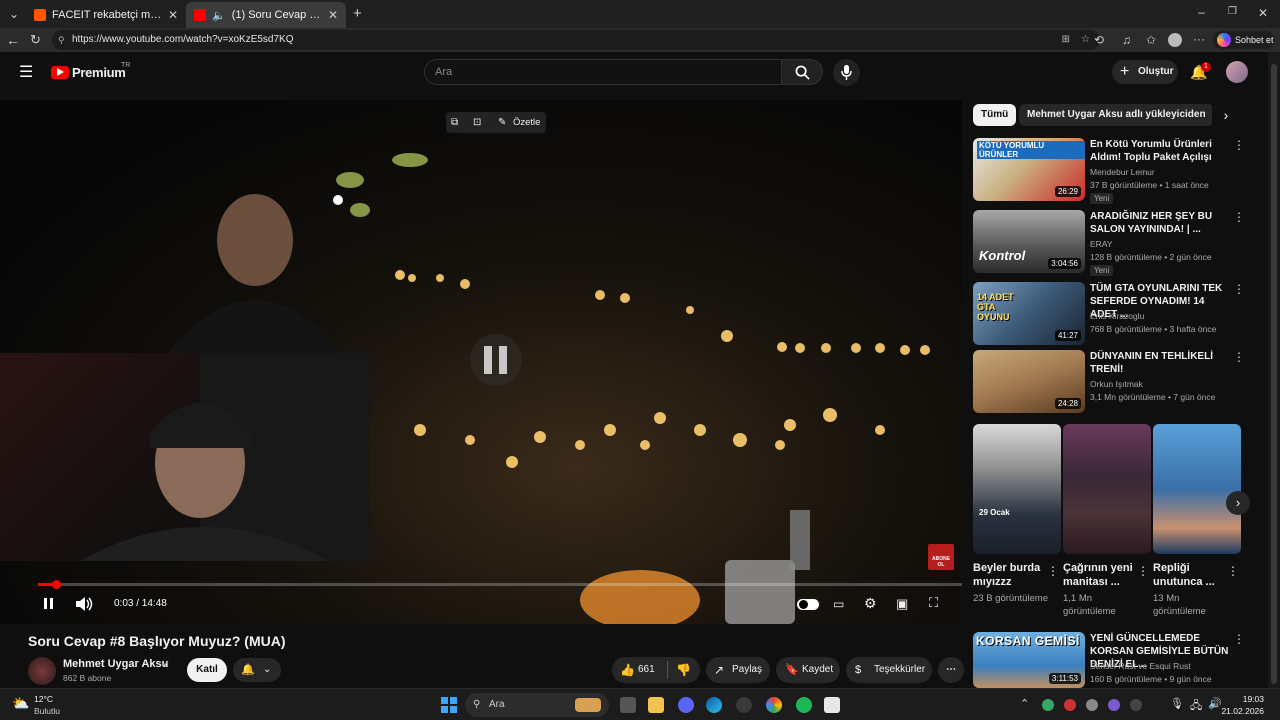 The width and height of the screenshot is (1280, 720). I want to click on back-icon: ←, so click(13, 40).